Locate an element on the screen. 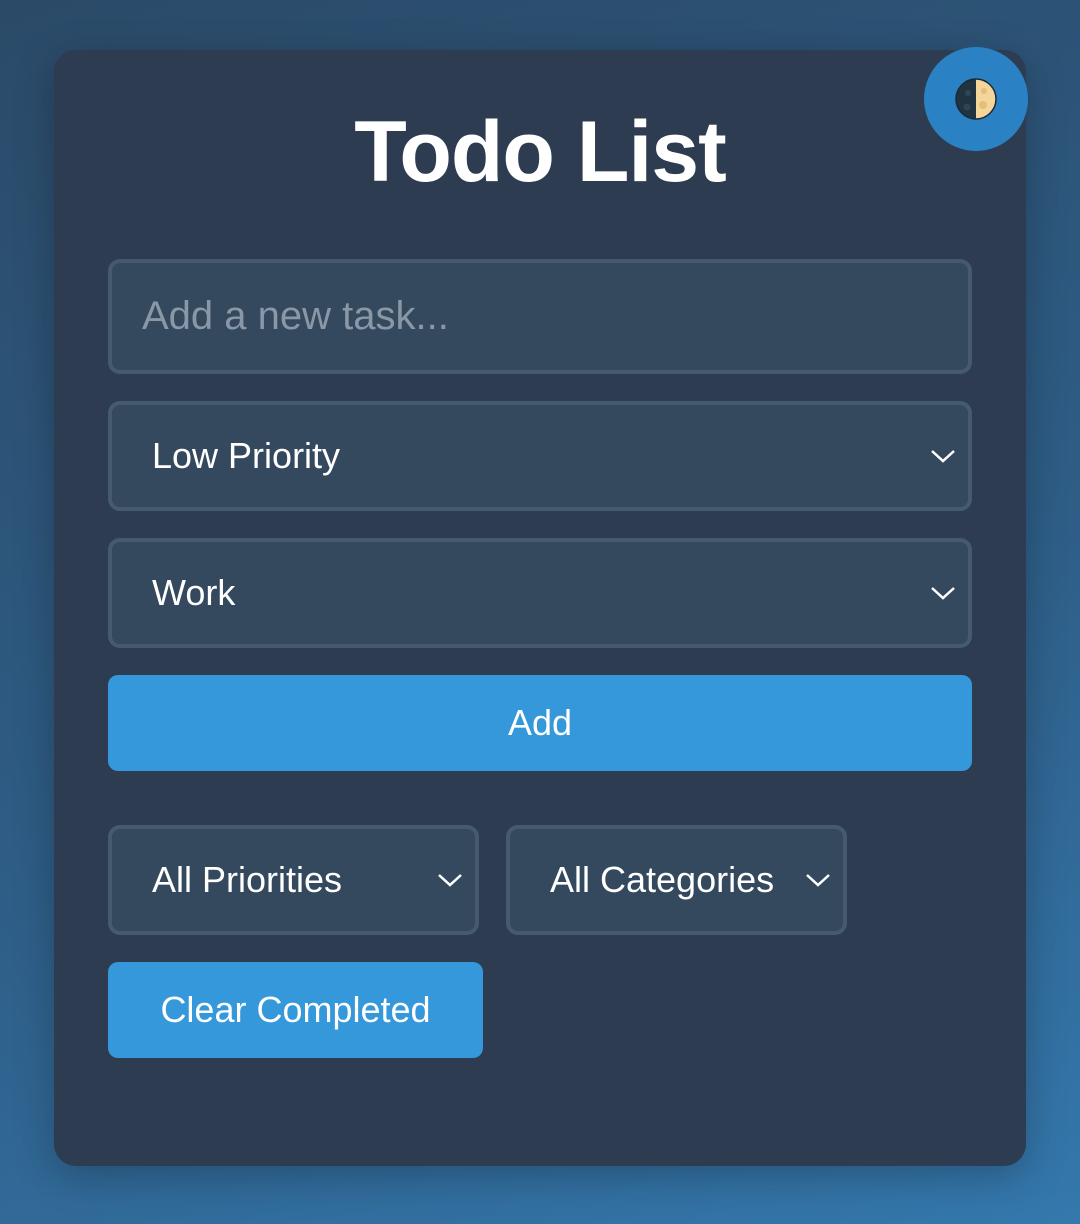  half-moon-icon is located at coordinates (976, 99).